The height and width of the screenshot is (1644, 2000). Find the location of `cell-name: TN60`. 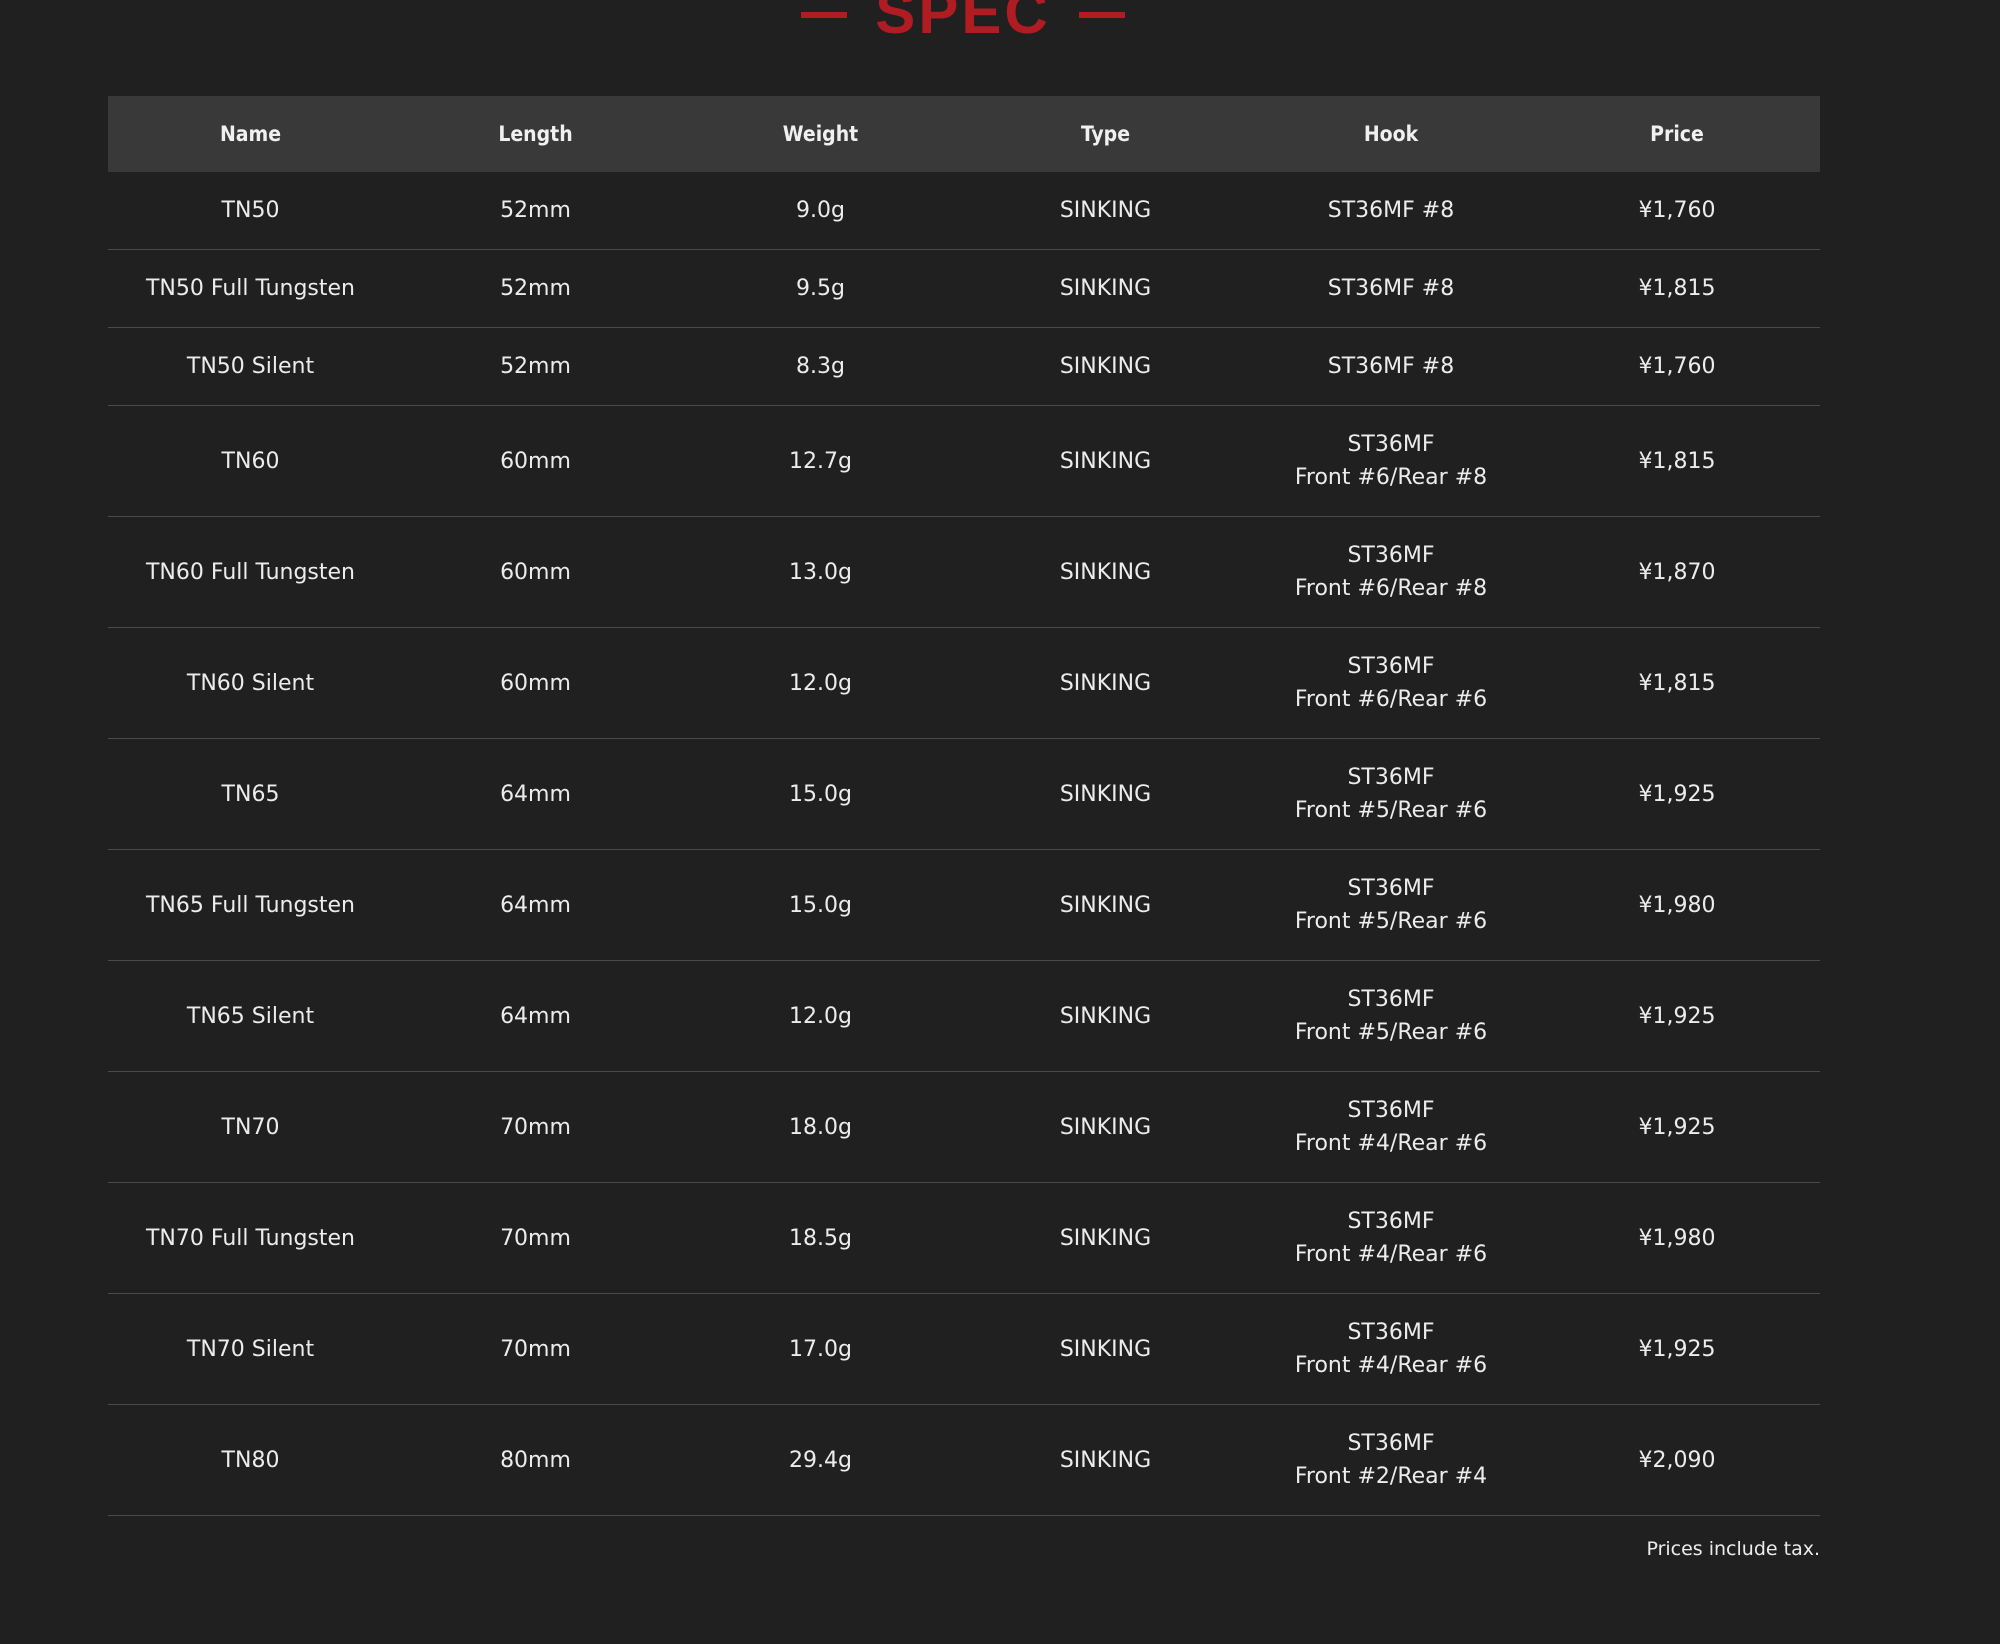

cell-name: TN60 is located at coordinates (250, 461).